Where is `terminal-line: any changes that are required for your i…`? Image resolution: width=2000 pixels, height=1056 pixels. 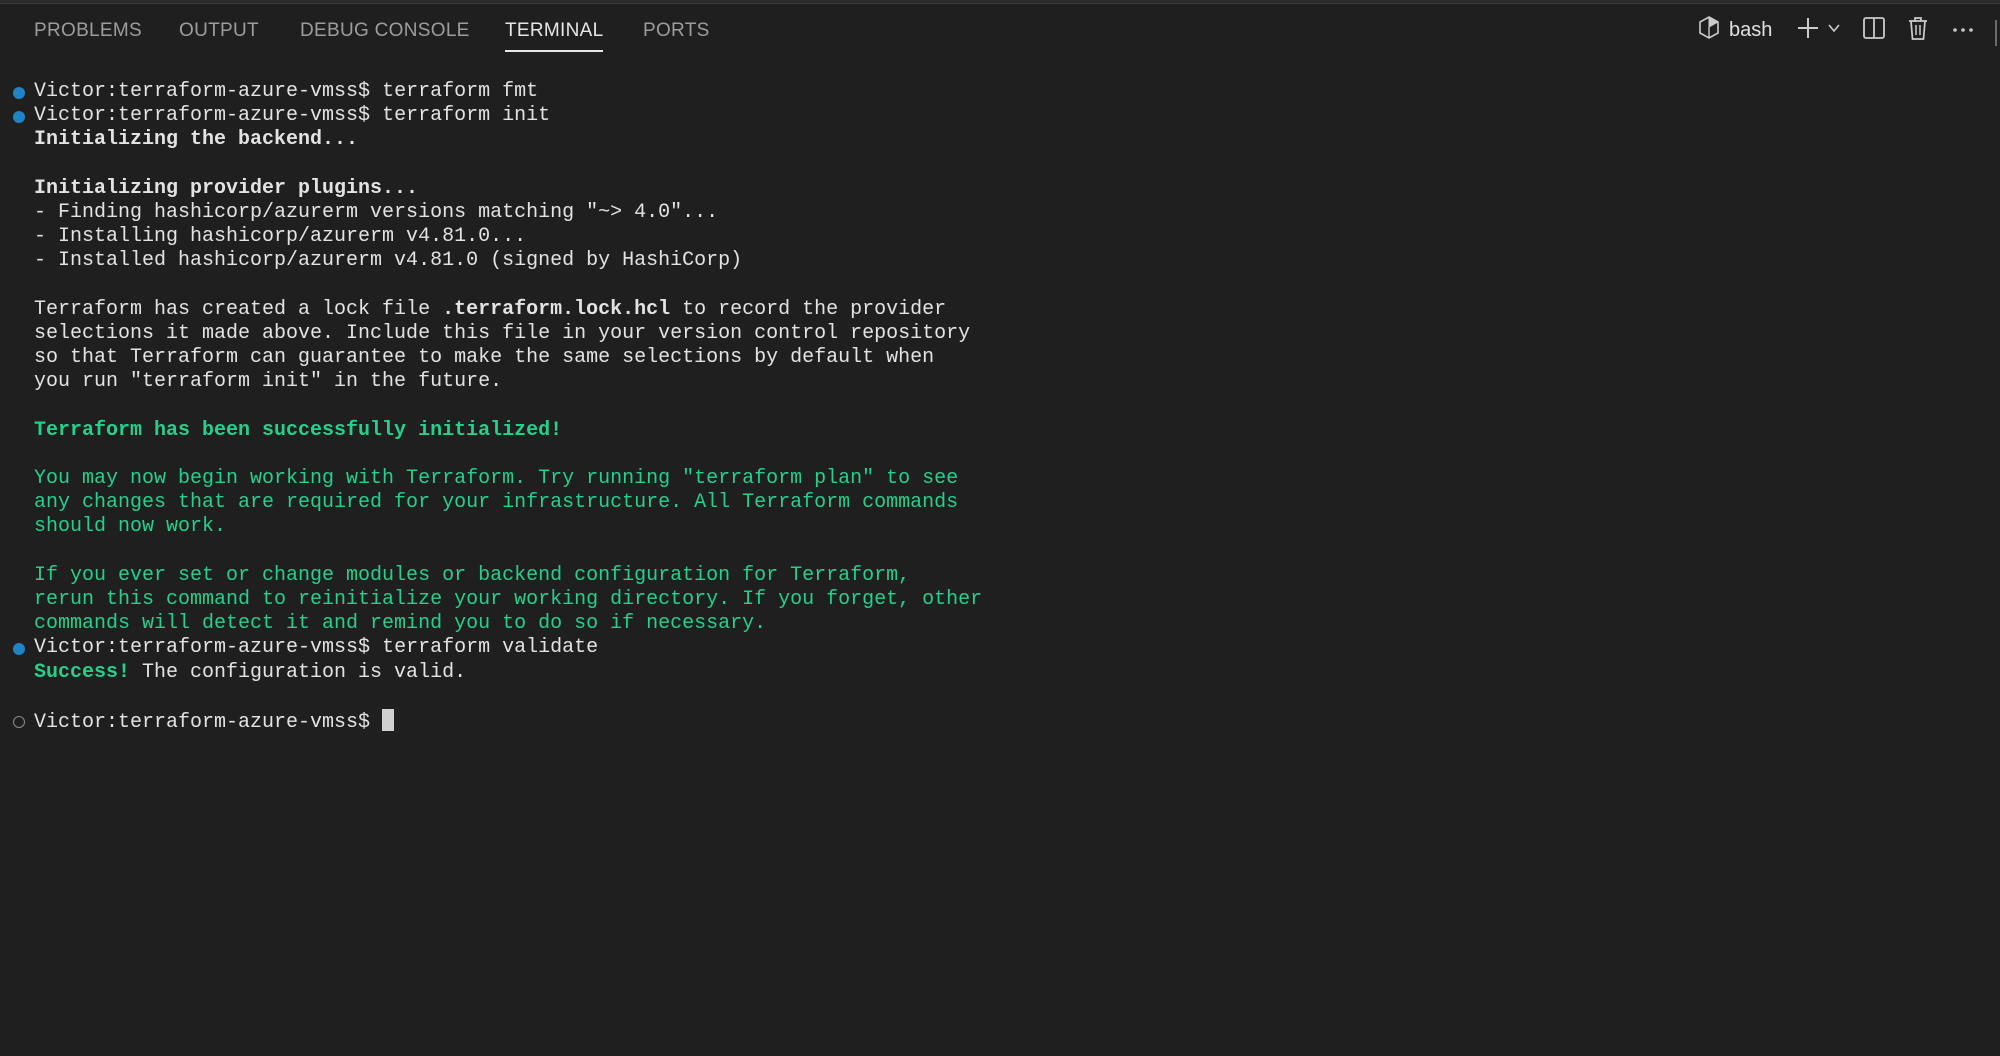 terminal-line: any changes that are required for your i… is located at coordinates (496, 503).